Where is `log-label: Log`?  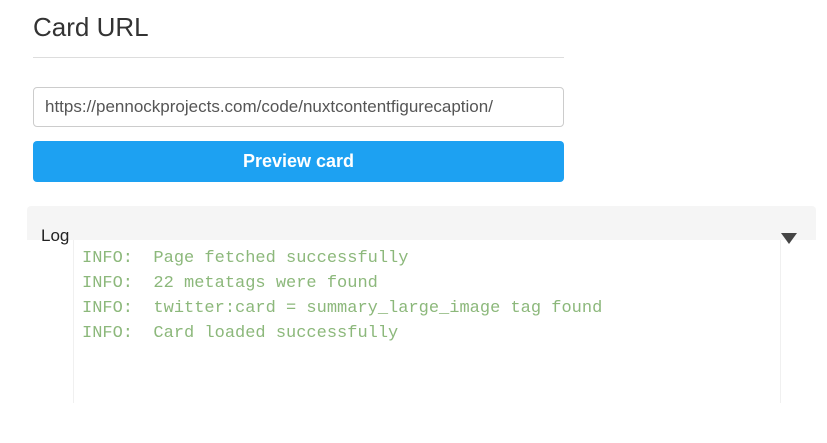 log-label: Log is located at coordinates (55, 235).